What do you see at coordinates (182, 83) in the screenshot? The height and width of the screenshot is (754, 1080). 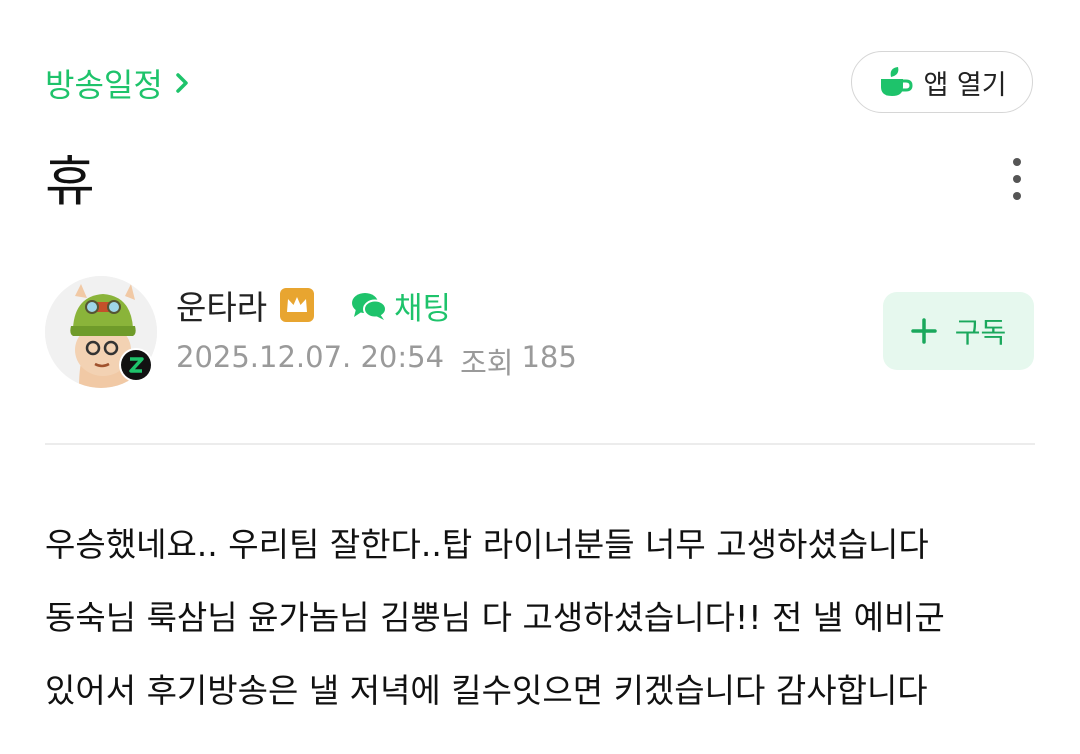 I see `chevron-right-icon` at bounding box center [182, 83].